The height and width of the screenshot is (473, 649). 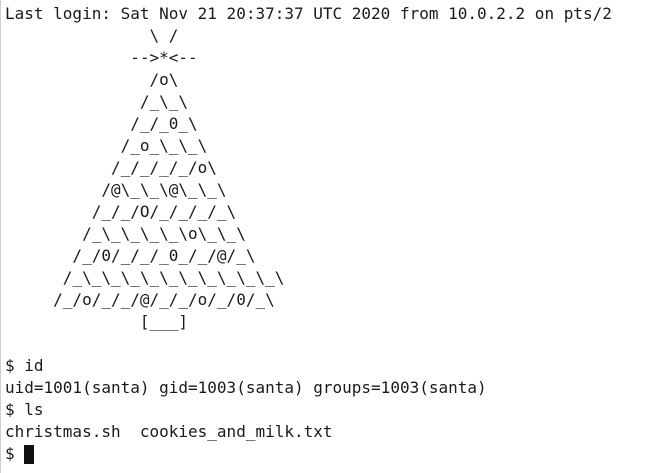 I want to click on active-prompt-line: $, so click(x=327, y=454).